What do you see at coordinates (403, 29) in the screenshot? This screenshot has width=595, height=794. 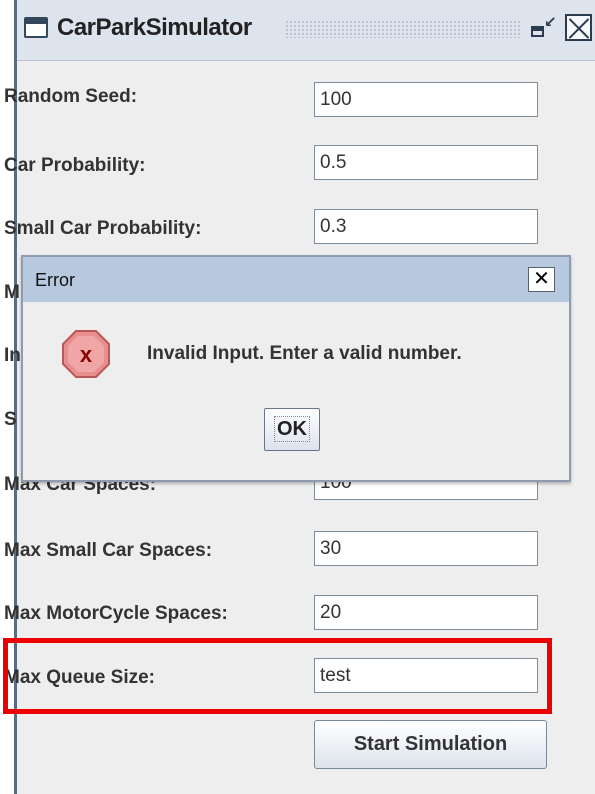 I see `drag-grip` at bounding box center [403, 29].